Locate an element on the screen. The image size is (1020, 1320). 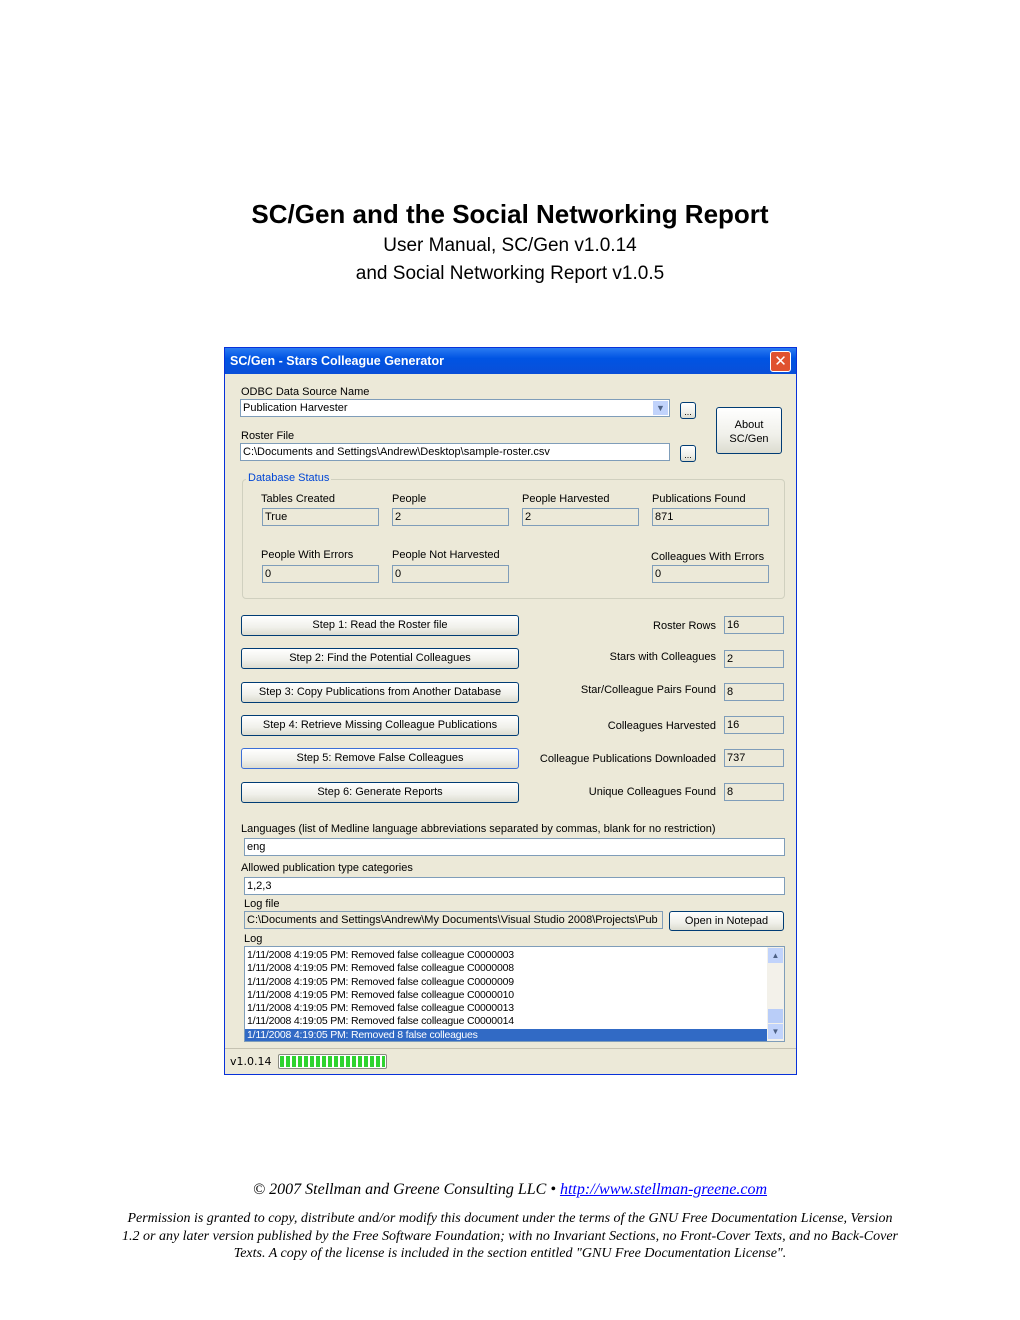
document-subtitle-2: and Social Networking Report v1.0.5 is located at coordinates (510, 273).